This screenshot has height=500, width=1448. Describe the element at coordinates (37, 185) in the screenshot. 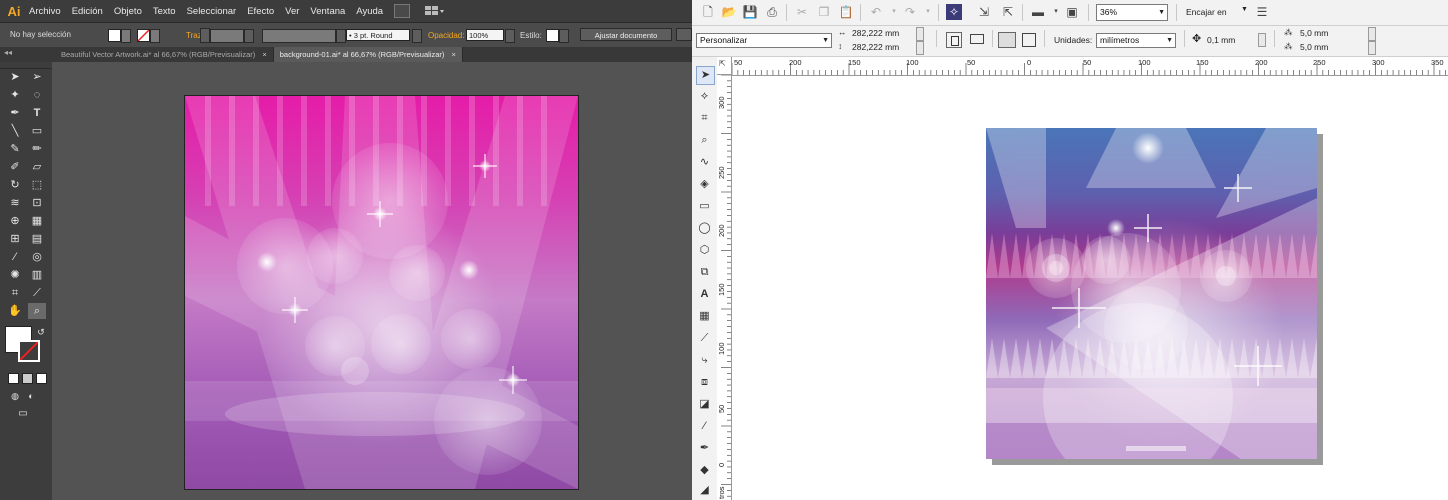

I see `scale-tool-icon: ⬚` at that location.